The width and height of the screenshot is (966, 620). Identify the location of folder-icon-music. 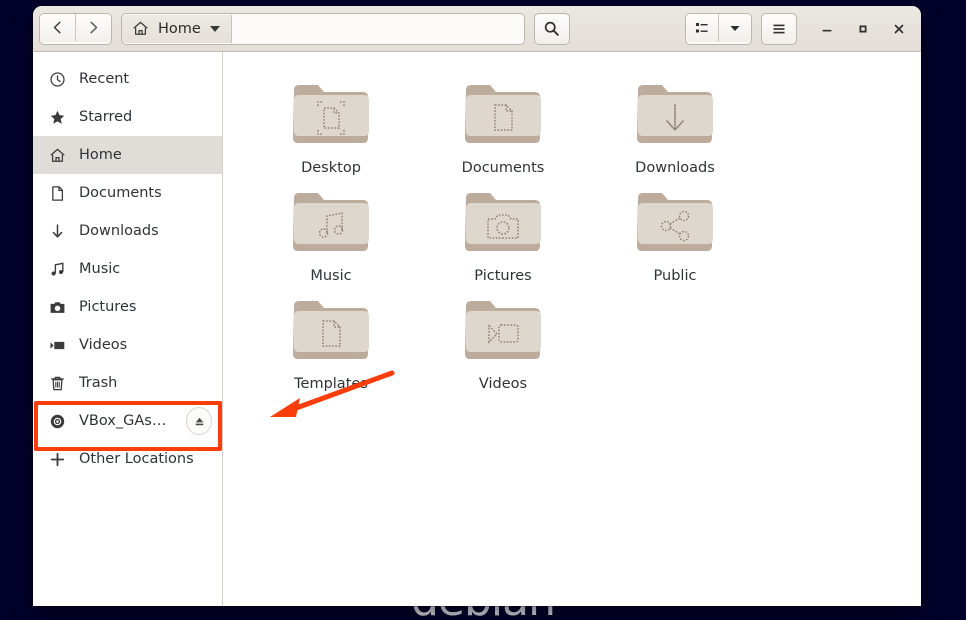
(331, 222).